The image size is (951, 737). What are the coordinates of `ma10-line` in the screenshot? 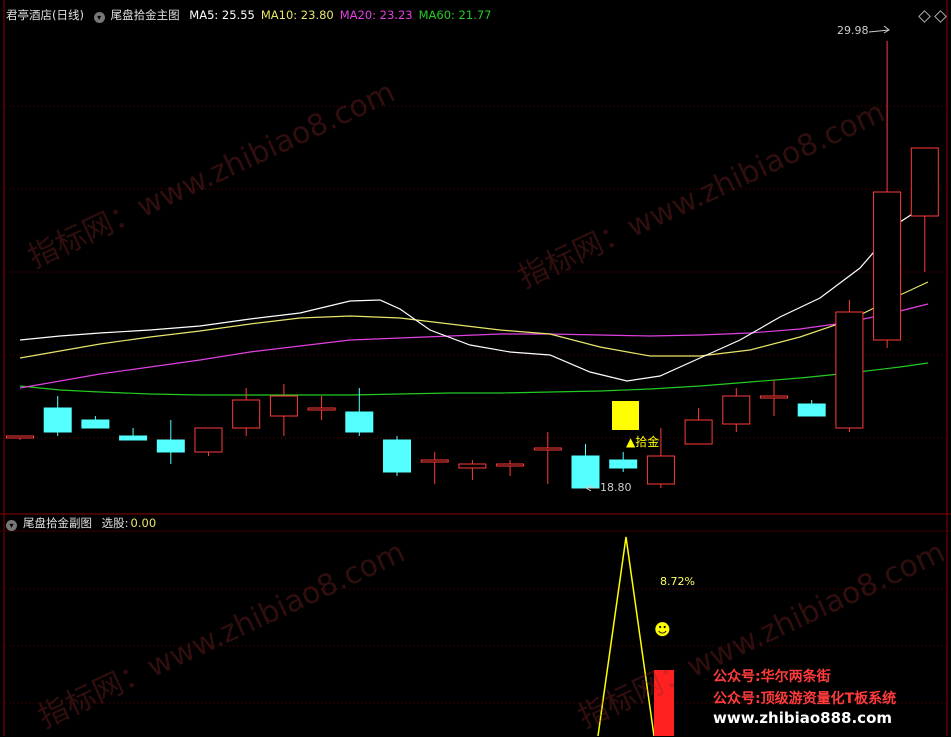 It's located at (474, 320).